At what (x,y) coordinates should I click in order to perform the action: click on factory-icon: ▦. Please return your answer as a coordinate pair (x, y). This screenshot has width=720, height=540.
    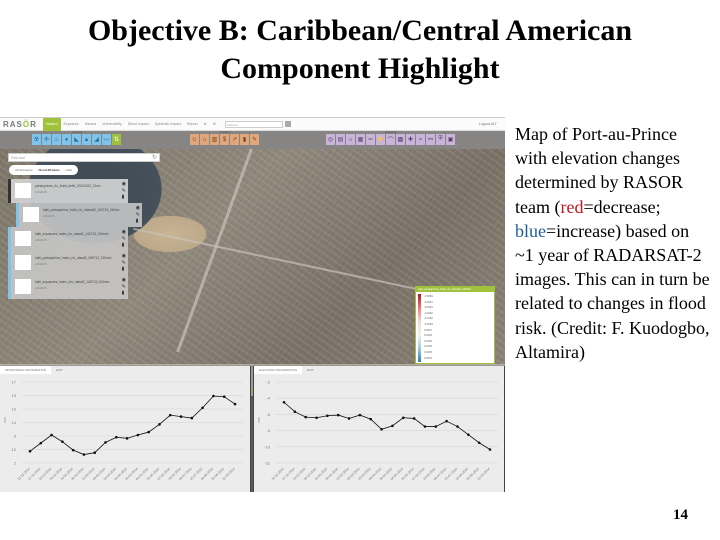
    Looking at the image, I should click on (360, 139).